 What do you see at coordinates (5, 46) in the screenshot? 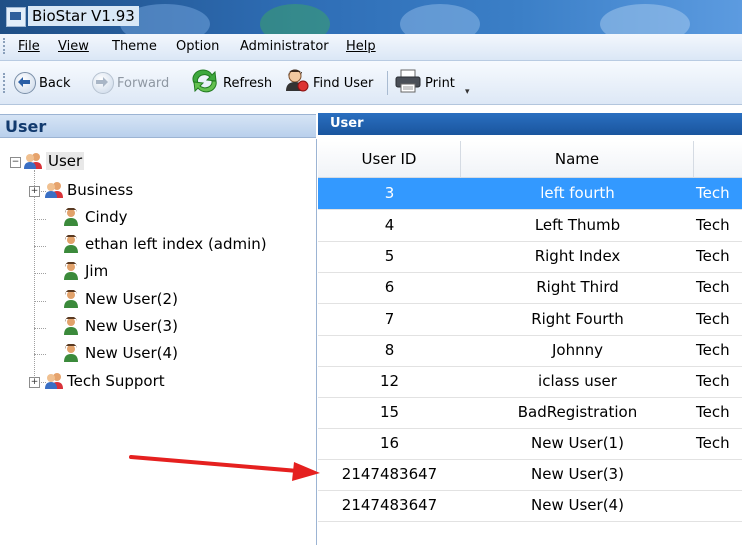
I see `menu-grip` at bounding box center [5, 46].